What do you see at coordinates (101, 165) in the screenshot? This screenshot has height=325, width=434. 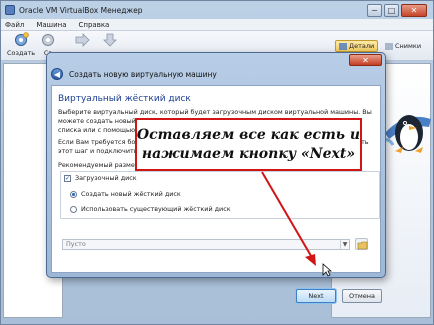 I see `recommended-size-text: Рекомендуемый размер з` at bounding box center [101, 165].